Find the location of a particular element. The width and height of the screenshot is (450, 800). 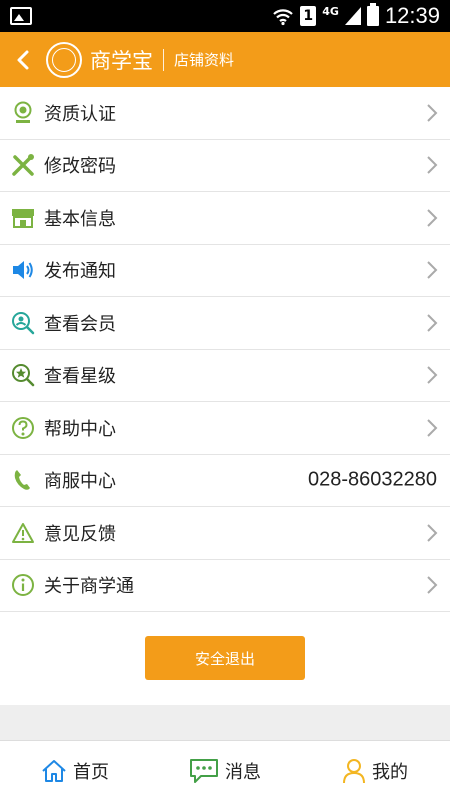

sim-indicator: 1 is located at coordinates (308, 16).